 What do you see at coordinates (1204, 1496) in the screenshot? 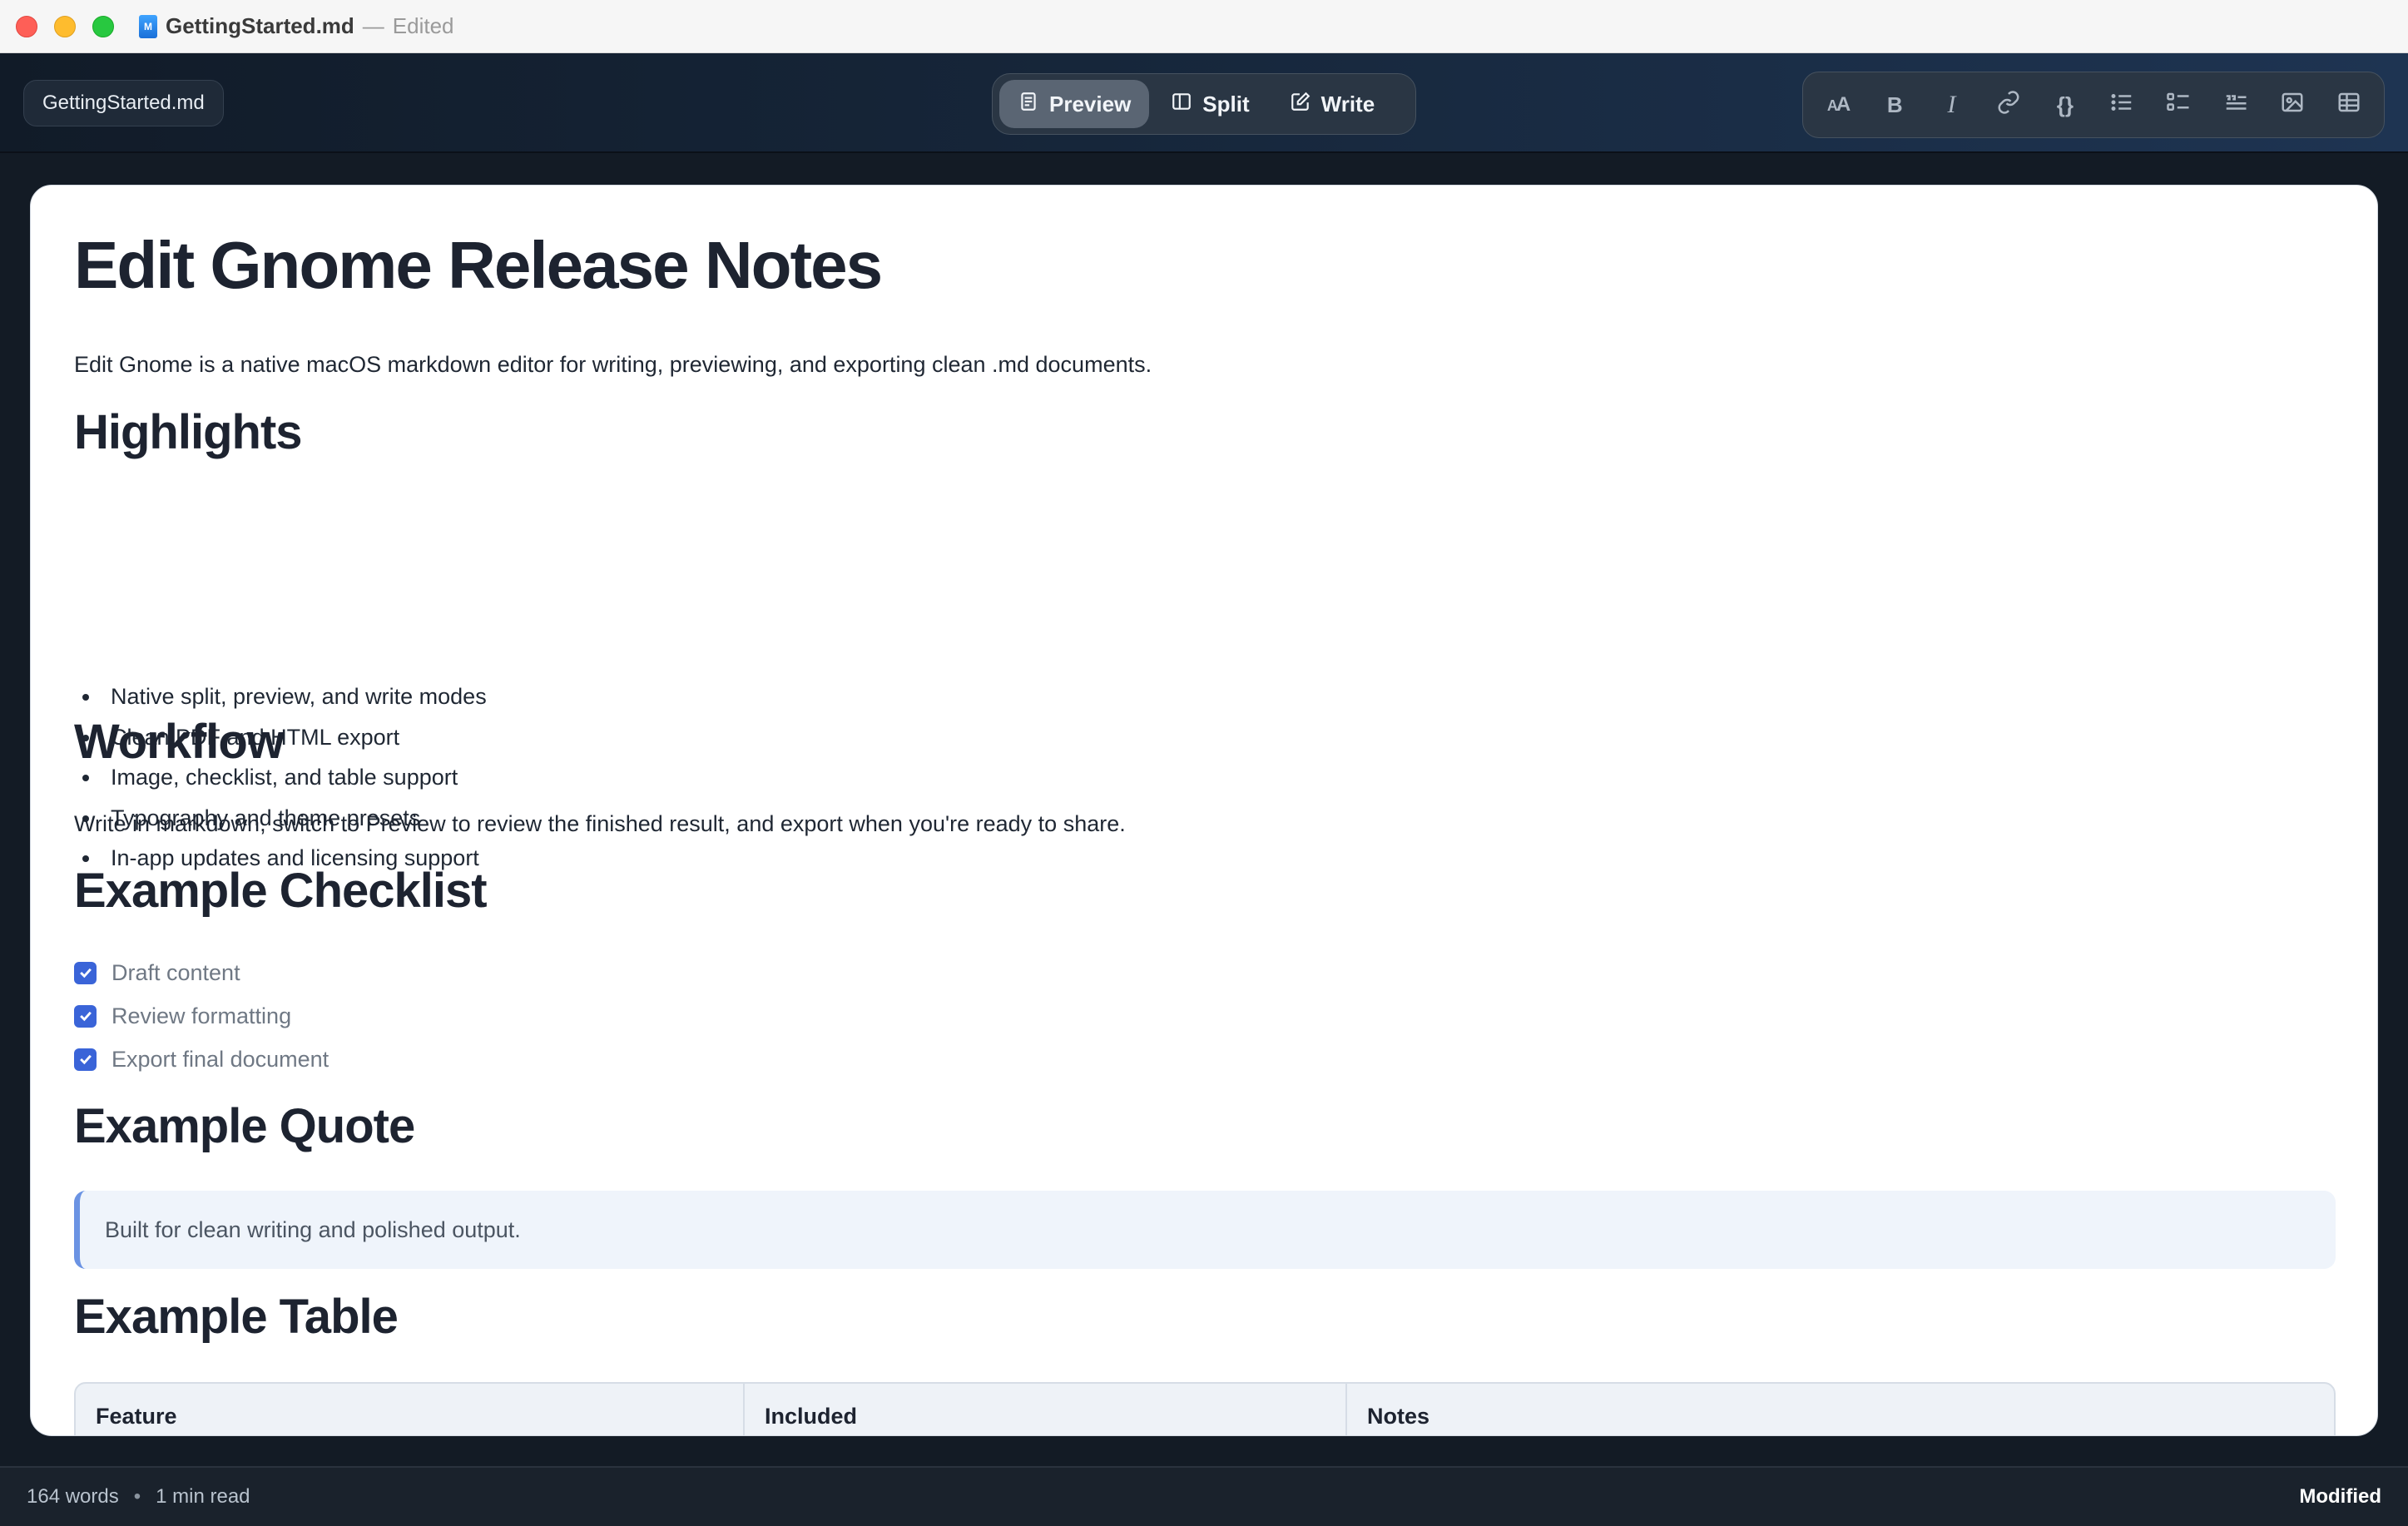
I see `status-bar: 164 words • 1 min read Modified` at bounding box center [1204, 1496].